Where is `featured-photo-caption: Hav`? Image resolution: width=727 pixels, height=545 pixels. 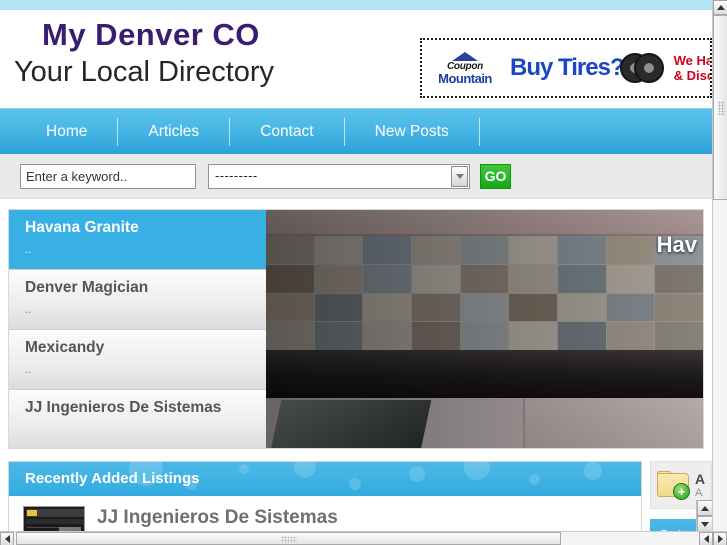 featured-photo-caption: Hav is located at coordinates (676, 244).